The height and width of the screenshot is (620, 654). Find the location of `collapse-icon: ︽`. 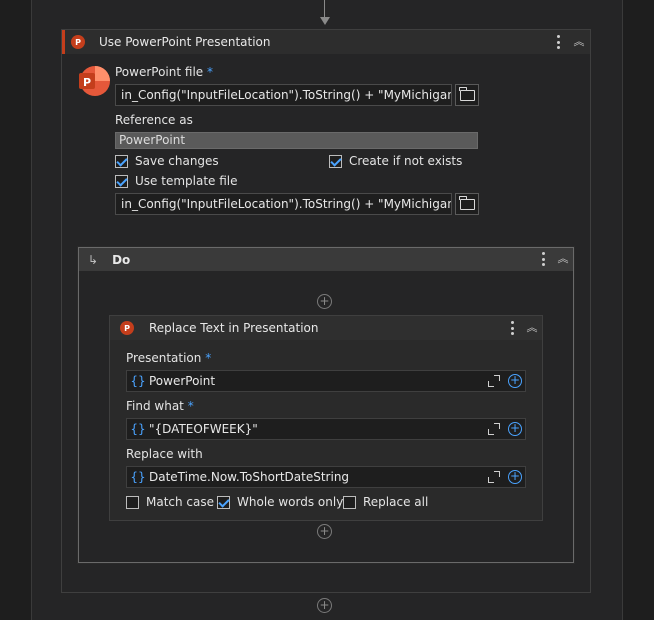

collapse-icon: ︽ is located at coordinates (579, 42).